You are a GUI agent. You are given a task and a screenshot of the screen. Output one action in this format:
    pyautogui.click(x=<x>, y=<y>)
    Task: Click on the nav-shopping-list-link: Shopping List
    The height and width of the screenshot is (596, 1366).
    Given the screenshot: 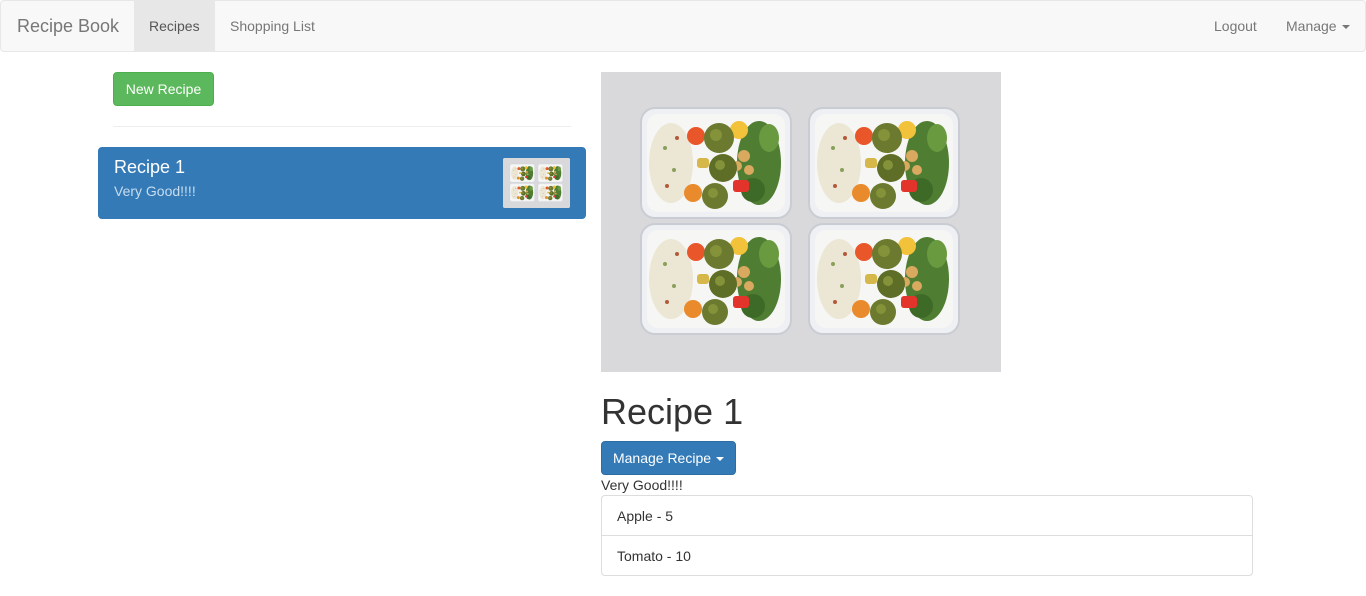 What is the action you would take?
    pyautogui.click(x=272, y=26)
    